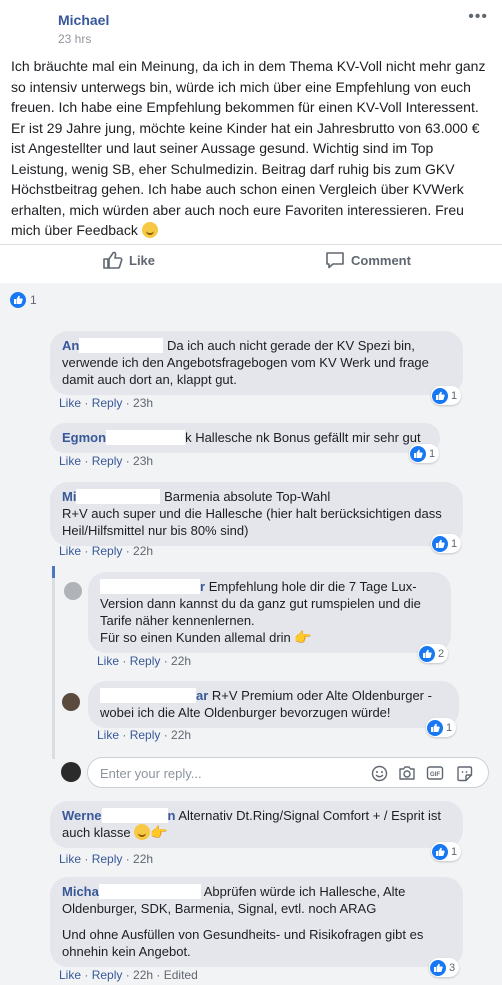 Image resolution: width=502 pixels, height=985 pixels. What do you see at coordinates (247, 496) in the screenshot?
I see `comment-text: Barmenia absolute Top-Wahl` at bounding box center [247, 496].